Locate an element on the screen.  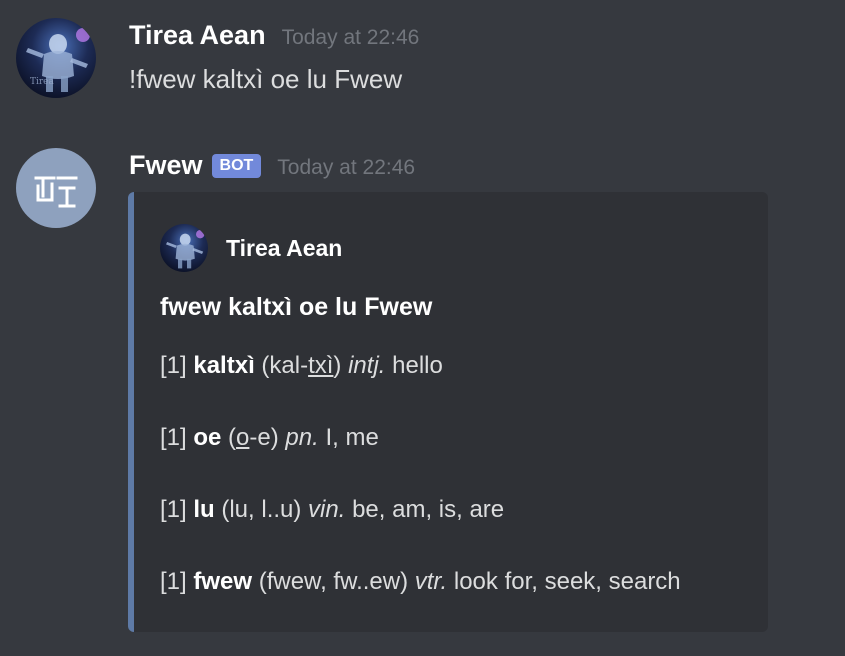
entry-pronunciation-prefix: ( is located at coordinates (232, 437).